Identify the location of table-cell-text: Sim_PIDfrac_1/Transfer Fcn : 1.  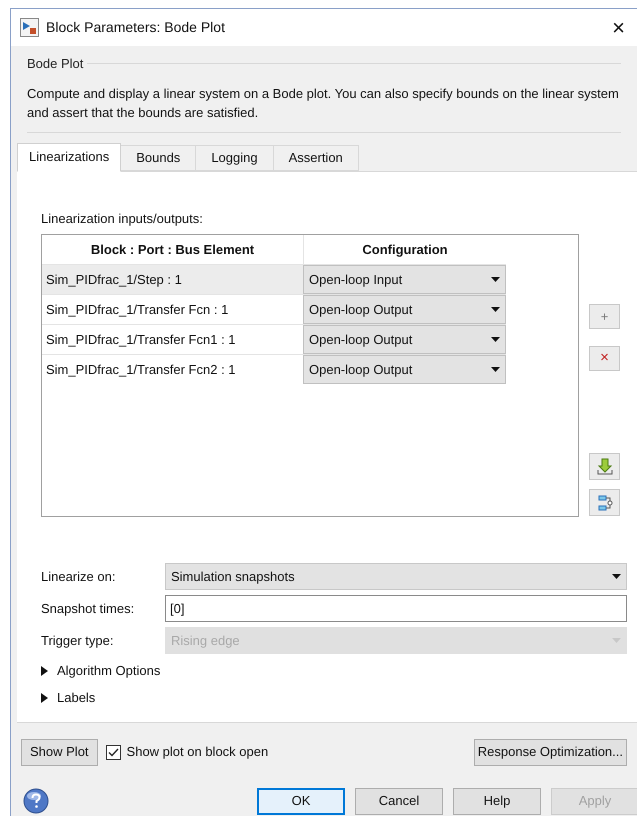
(137, 309).